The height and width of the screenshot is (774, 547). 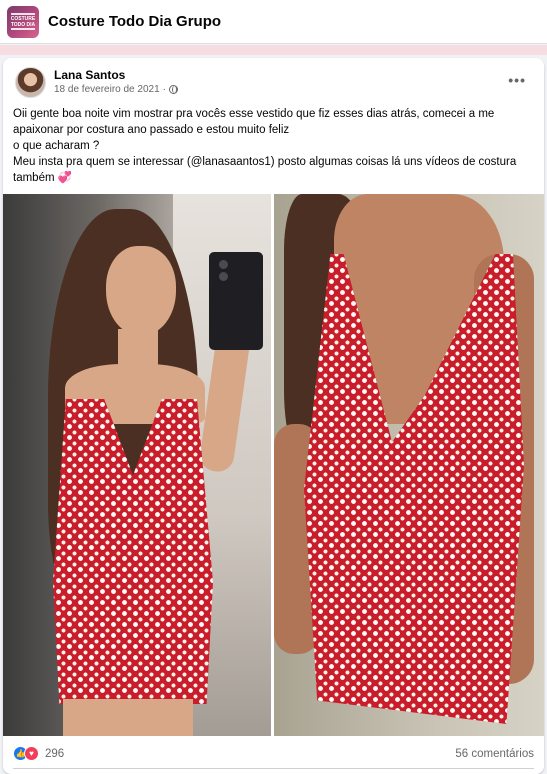 I want to click on group-logo: COSTURE TODO DIA, so click(x=23, y=22).